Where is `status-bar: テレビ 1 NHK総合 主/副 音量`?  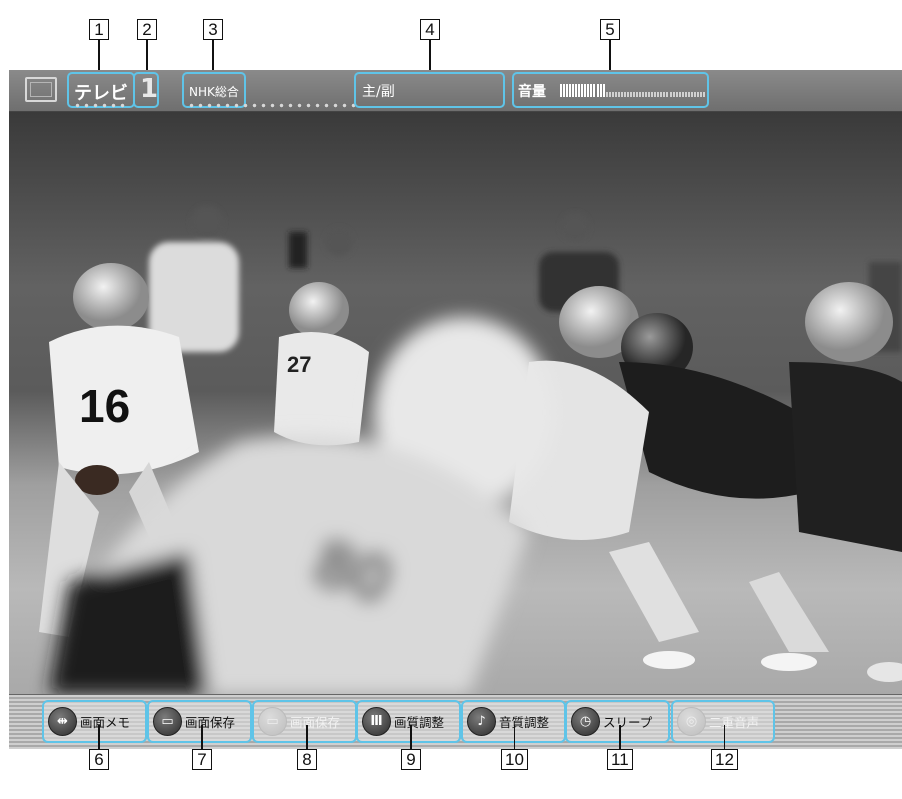 status-bar: テレビ 1 NHK総合 主/副 音量 is located at coordinates (455, 91).